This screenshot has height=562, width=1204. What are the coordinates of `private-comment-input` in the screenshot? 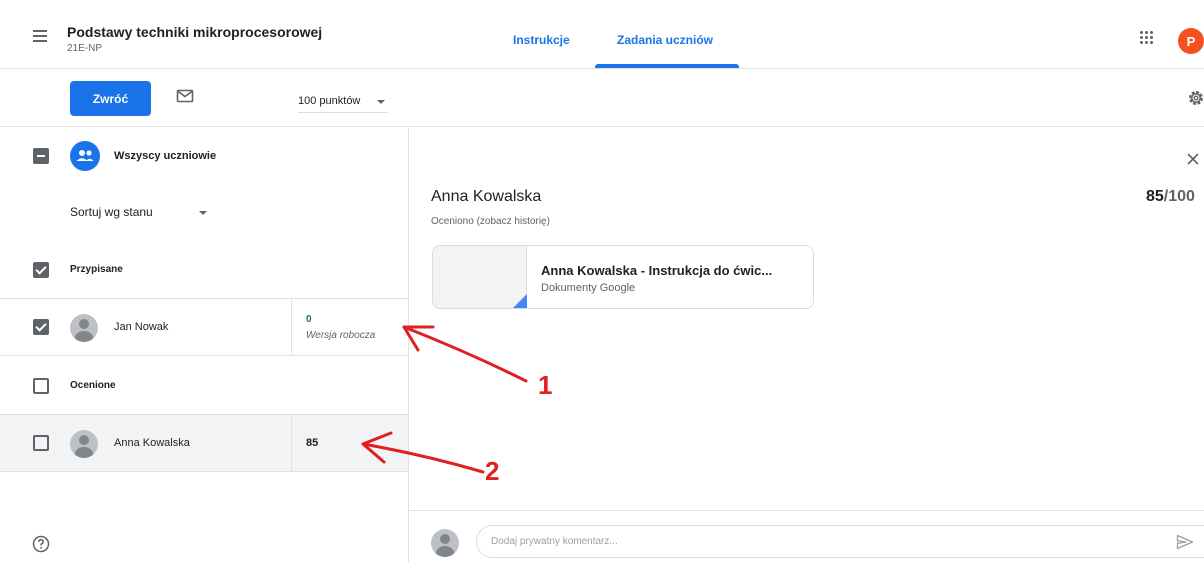 It's located at (840, 541).